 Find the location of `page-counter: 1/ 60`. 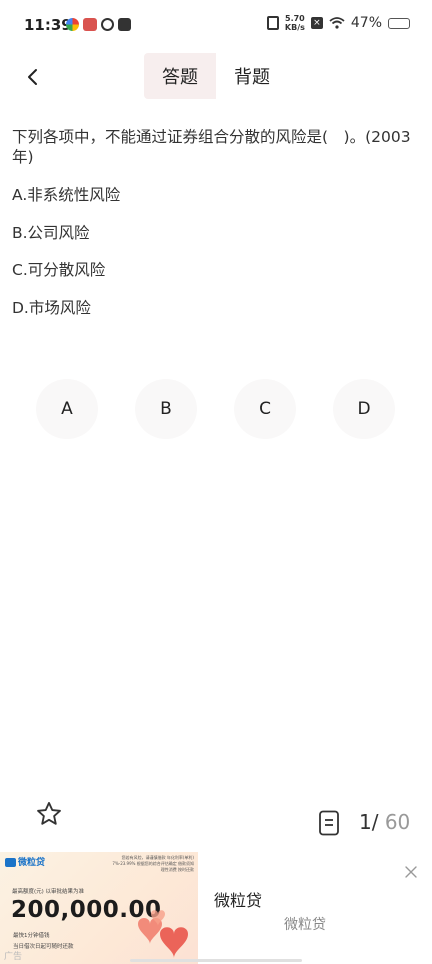

page-counter: 1/ 60 is located at coordinates (384, 822).